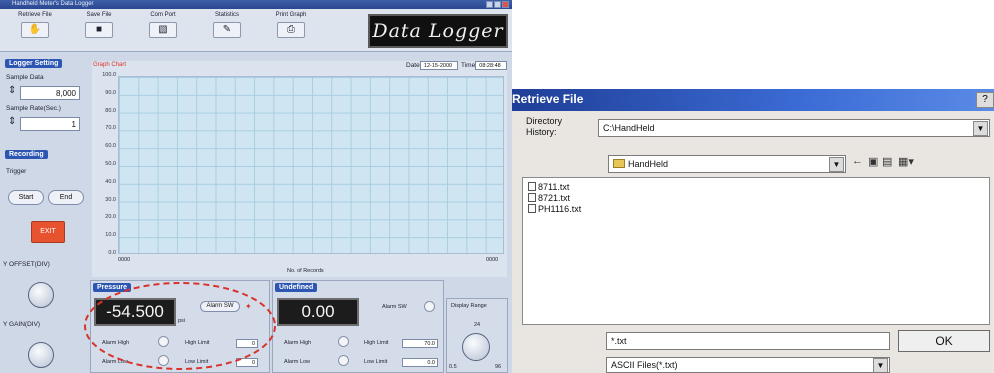 The width and height of the screenshot is (994, 373). What do you see at coordinates (857, 161) in the screenshot?
I see `back-arrow-icon: ←` at bounding box center [857, 161].